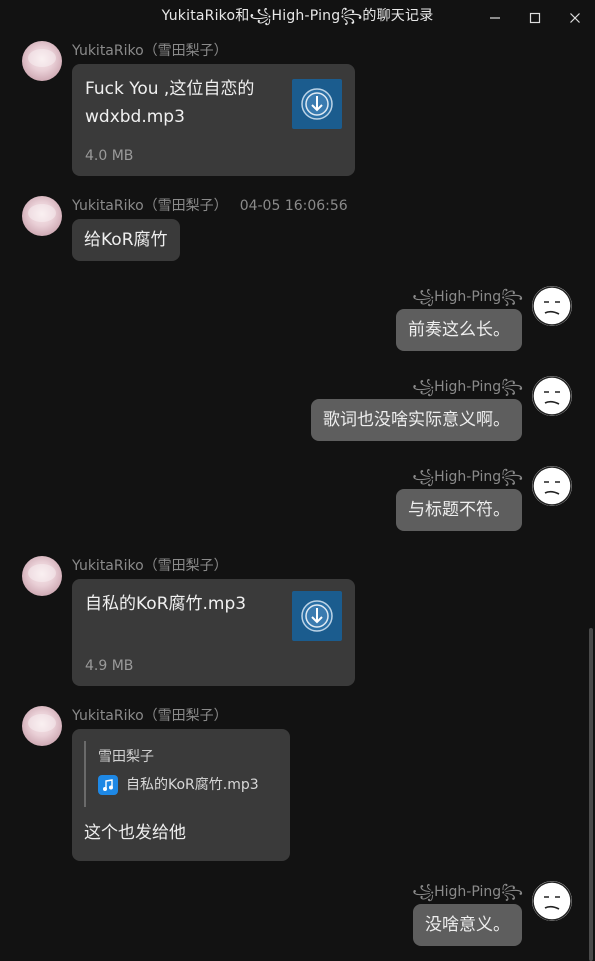 This screenshot has height=961, width=595. I want to click on close-button, so click(575, 18).